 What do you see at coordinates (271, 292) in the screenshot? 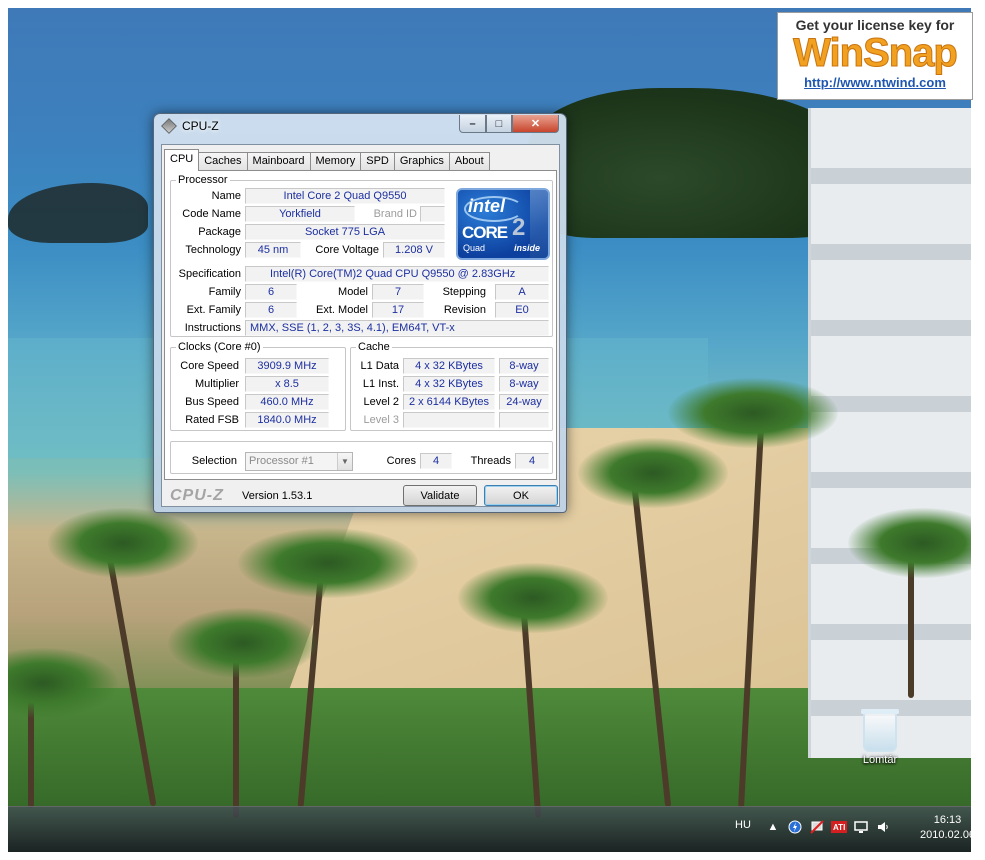
I see `family-value: 6` at bounding box center [271, 292].